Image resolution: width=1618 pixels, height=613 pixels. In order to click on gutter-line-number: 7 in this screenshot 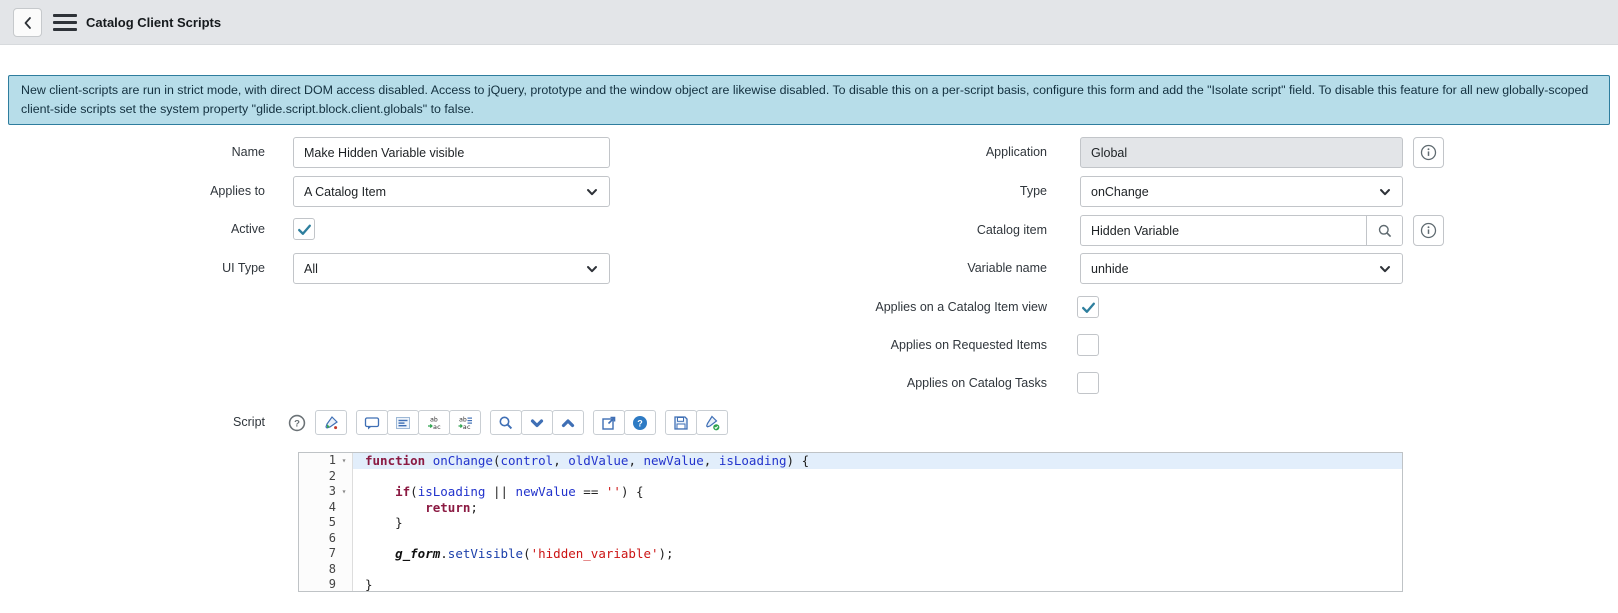, I will do `click(326, 554)`.